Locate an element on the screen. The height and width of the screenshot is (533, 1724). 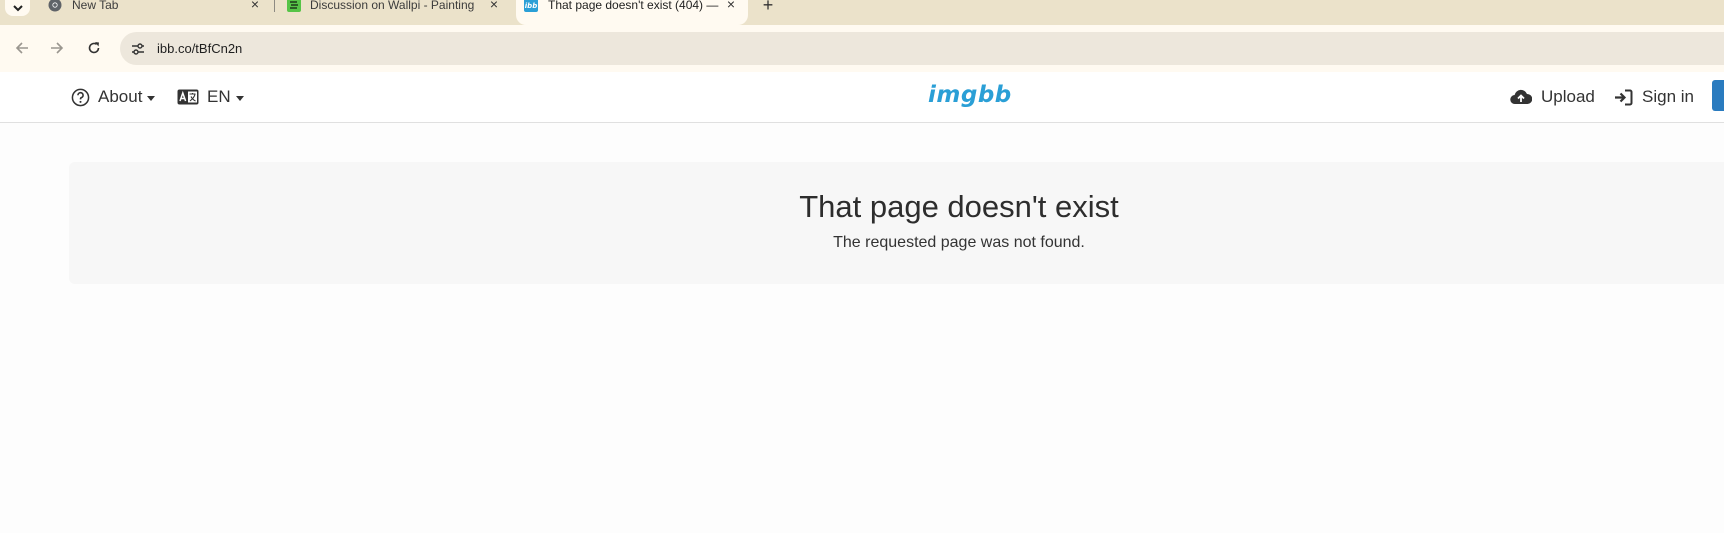
tab-title: Discussion on Wallpi - Painting is located at coordinates (392, 6).